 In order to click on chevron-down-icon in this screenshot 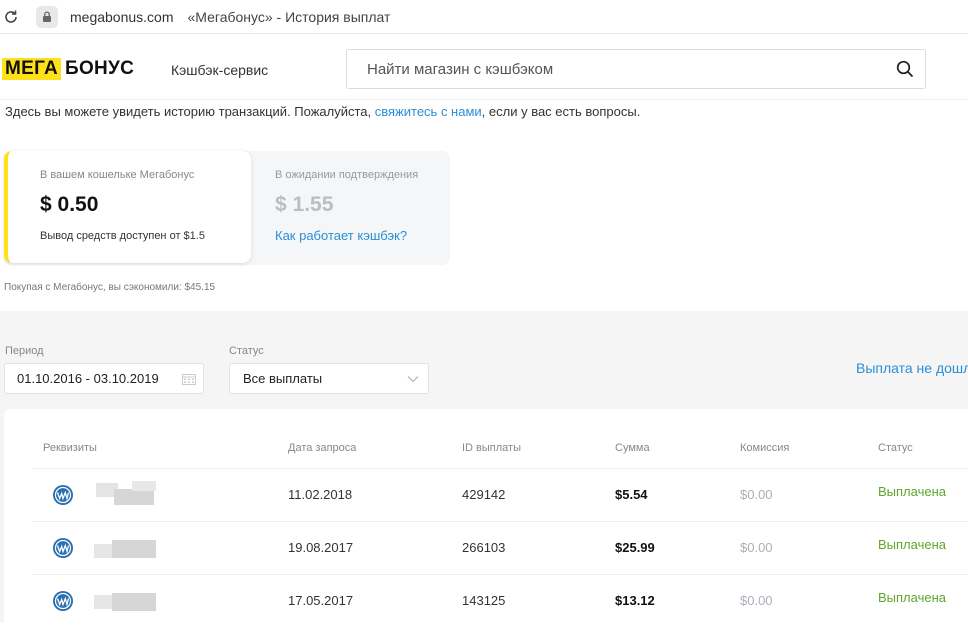, I will do `click(413, 379)`.